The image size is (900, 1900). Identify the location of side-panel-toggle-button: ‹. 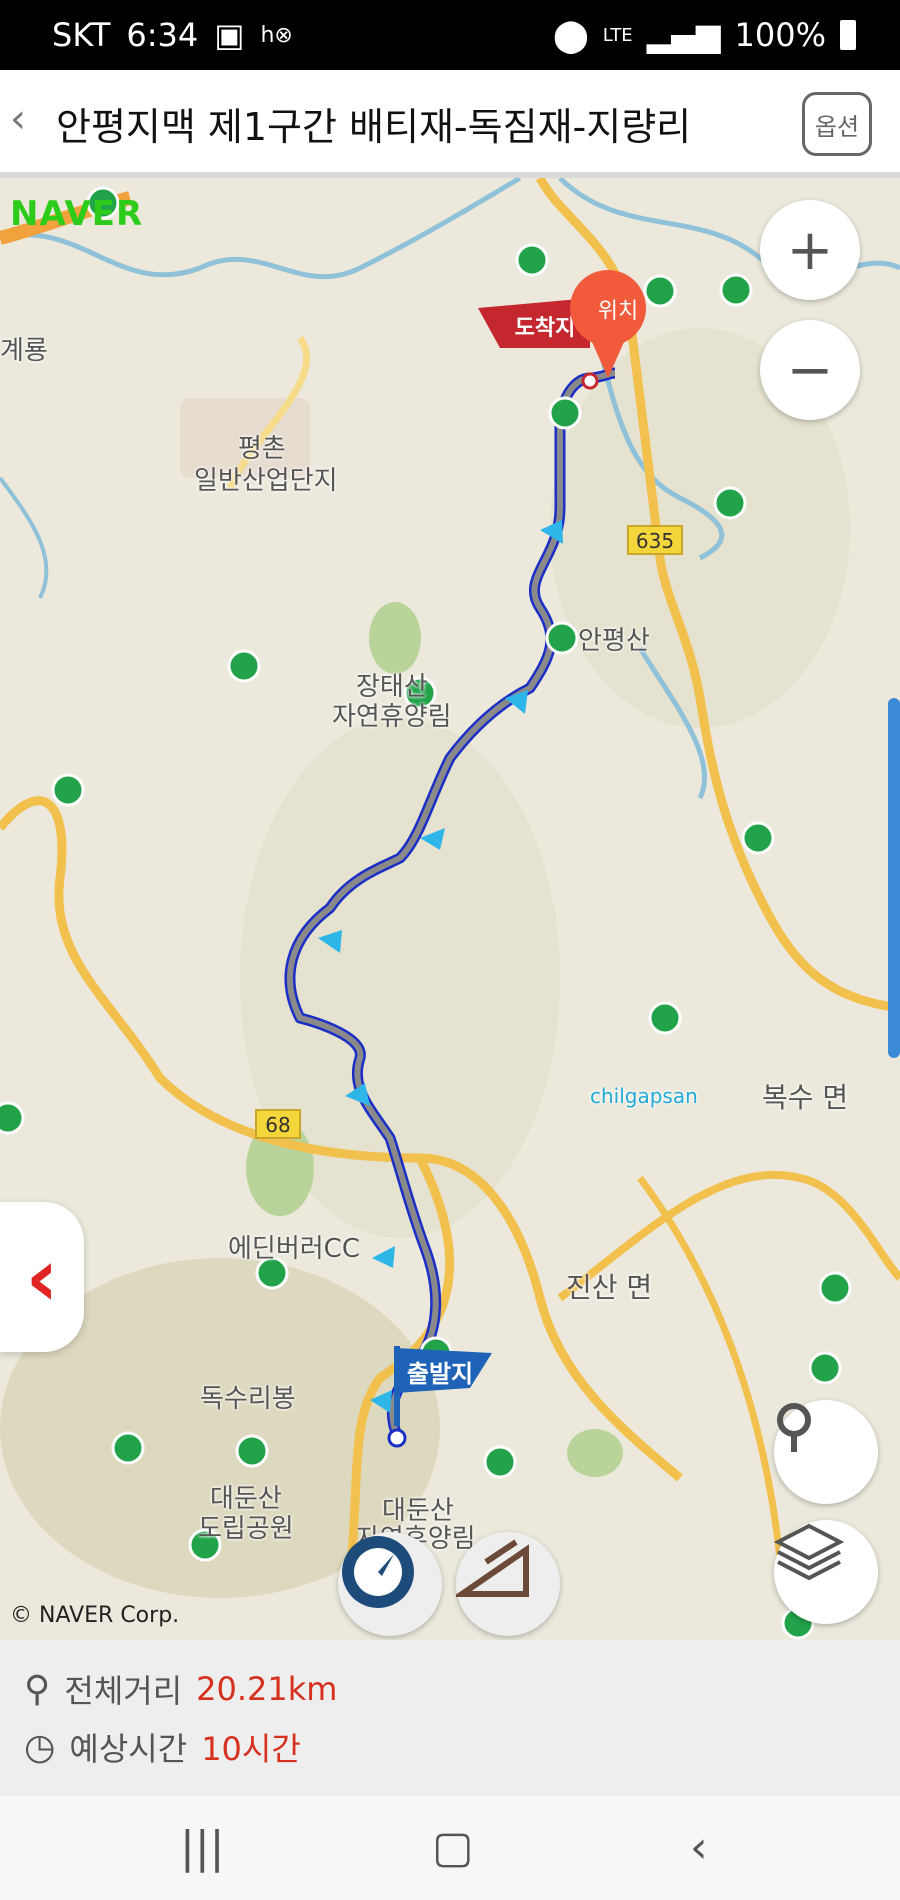
(42, 1277).